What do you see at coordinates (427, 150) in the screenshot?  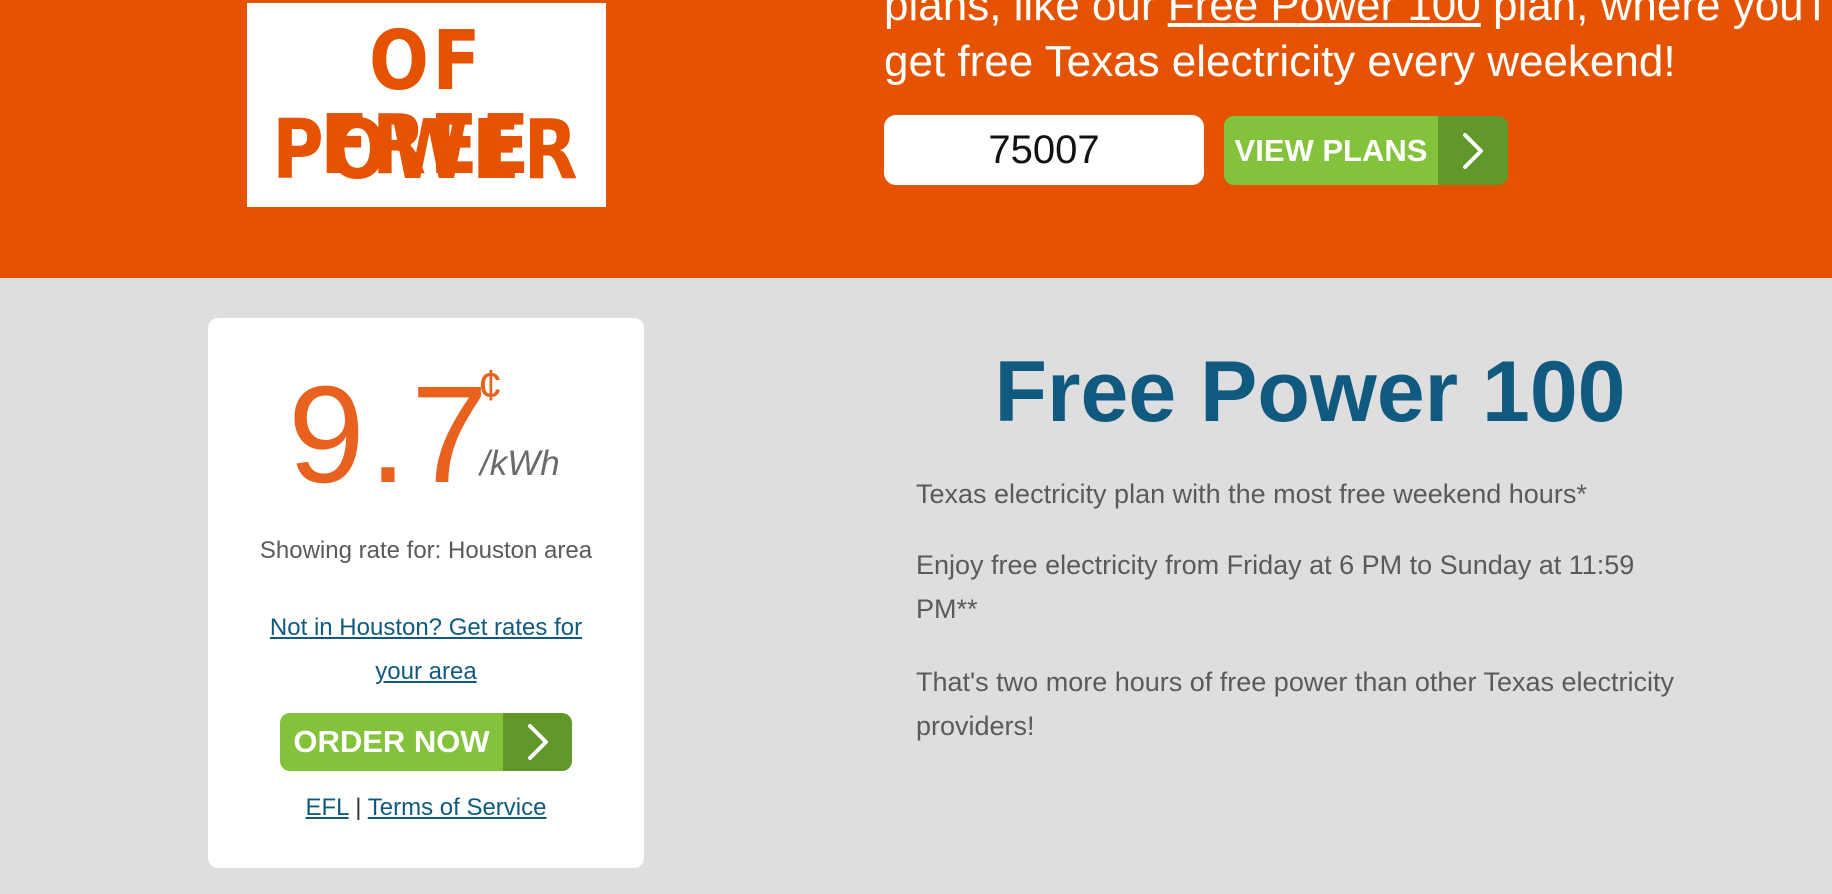 I see `logo-text-line-2: POWER` at bounding box center [427, 150].